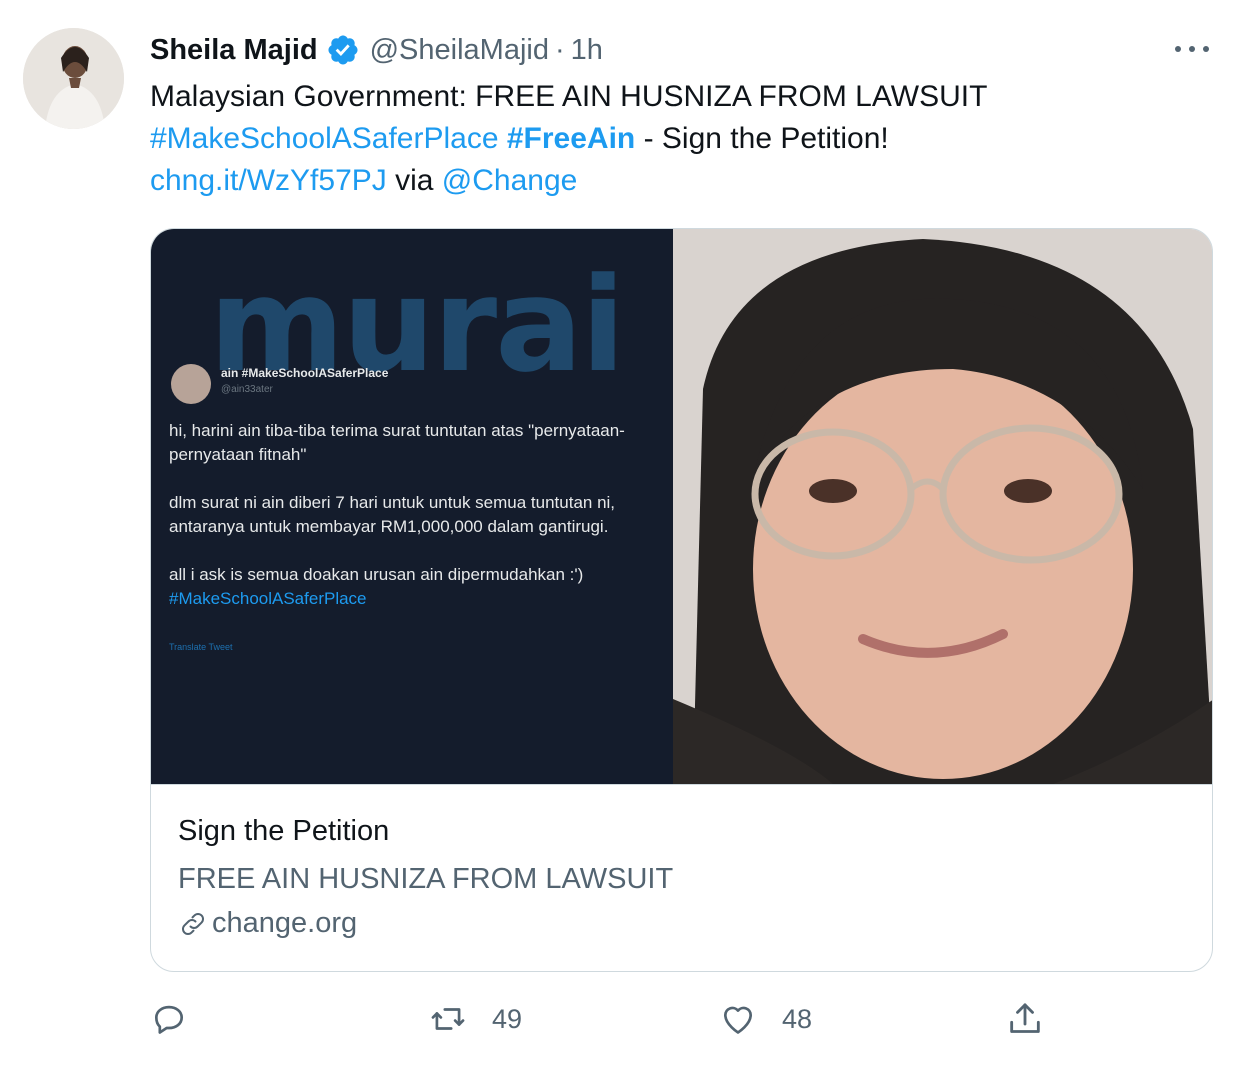  I want to click on embedded-hashtag: #MakeSchoolASaferPlace, so click(268, 598).